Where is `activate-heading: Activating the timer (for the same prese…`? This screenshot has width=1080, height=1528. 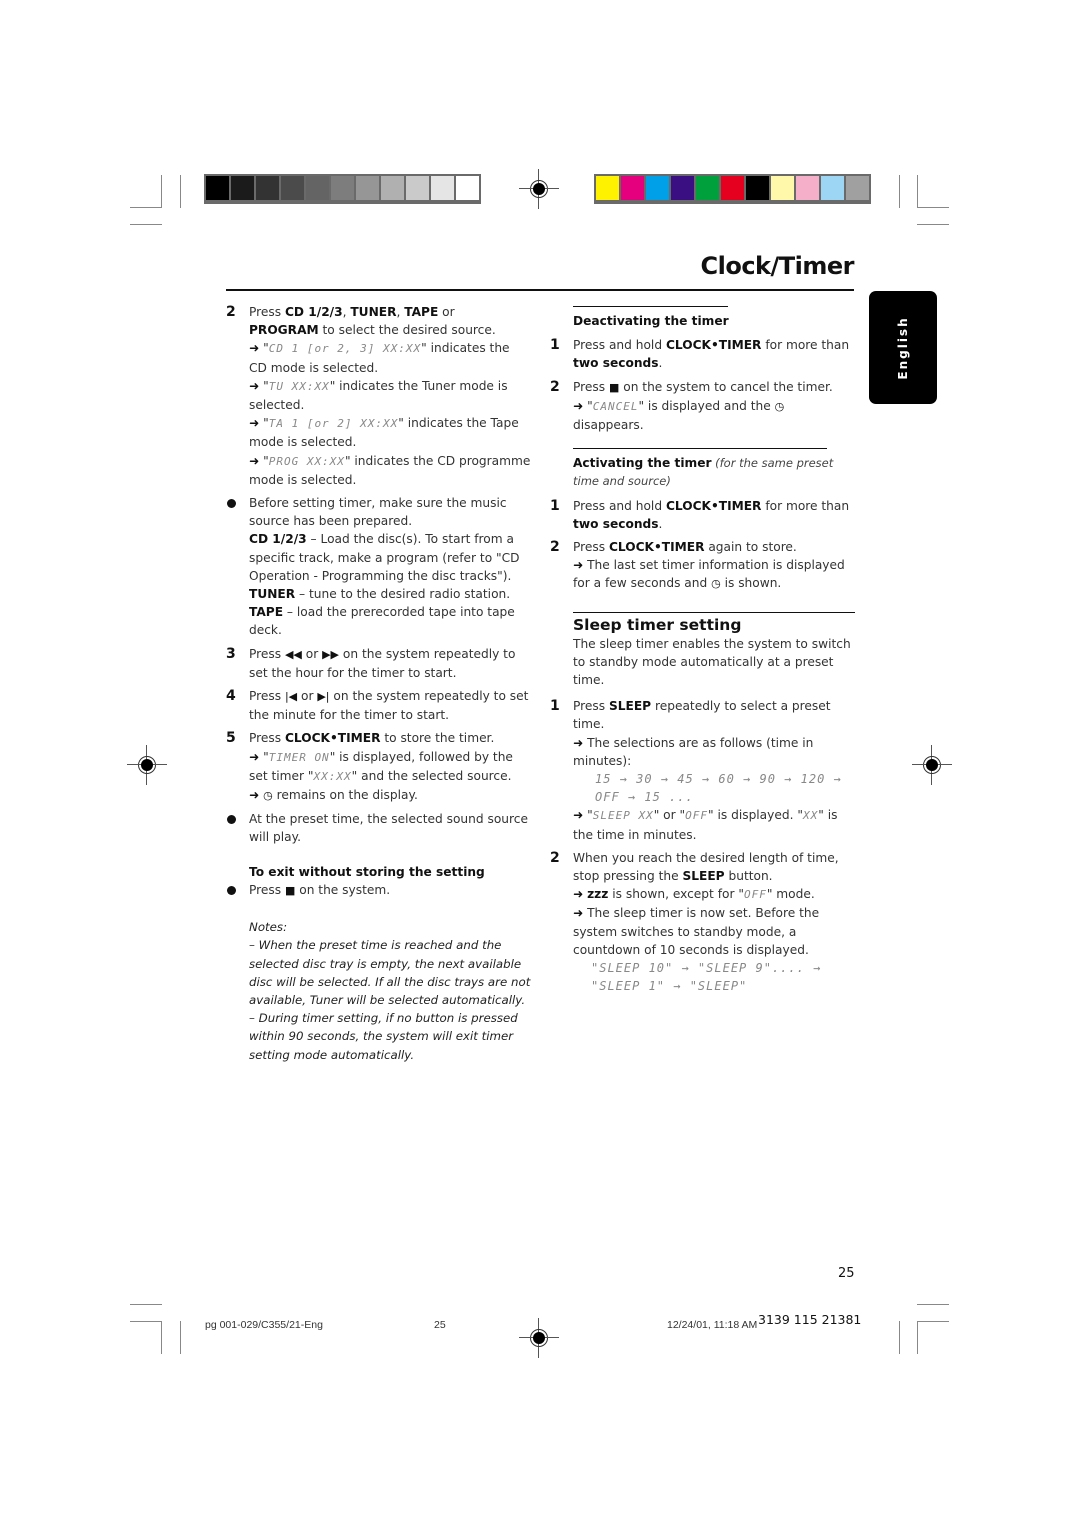
activate-heading: Activating the timer (for the same prese… is located at coordinates (703, 472).